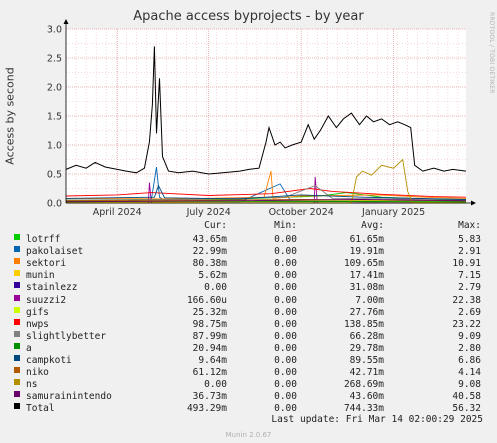 The height and width of the screenshot is (443, 497). Describe the element at coordinates (248, 435) in the screenshot. I see `munin-version: Munin 2.0.67` at that location.